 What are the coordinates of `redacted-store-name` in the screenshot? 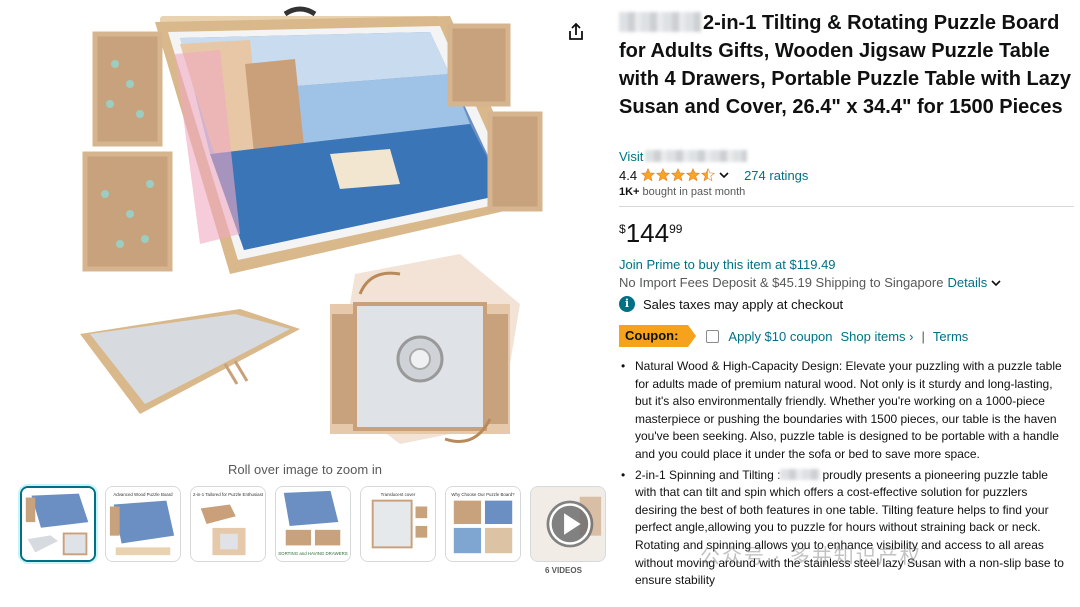 It's located at (696, 156).